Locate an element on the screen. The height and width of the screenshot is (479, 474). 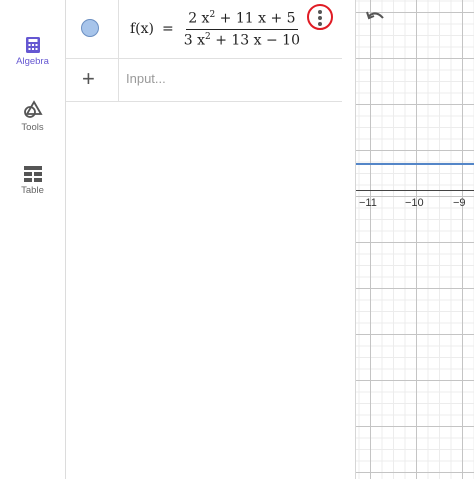
visibility-toggle is located at coordinates (90, 28).